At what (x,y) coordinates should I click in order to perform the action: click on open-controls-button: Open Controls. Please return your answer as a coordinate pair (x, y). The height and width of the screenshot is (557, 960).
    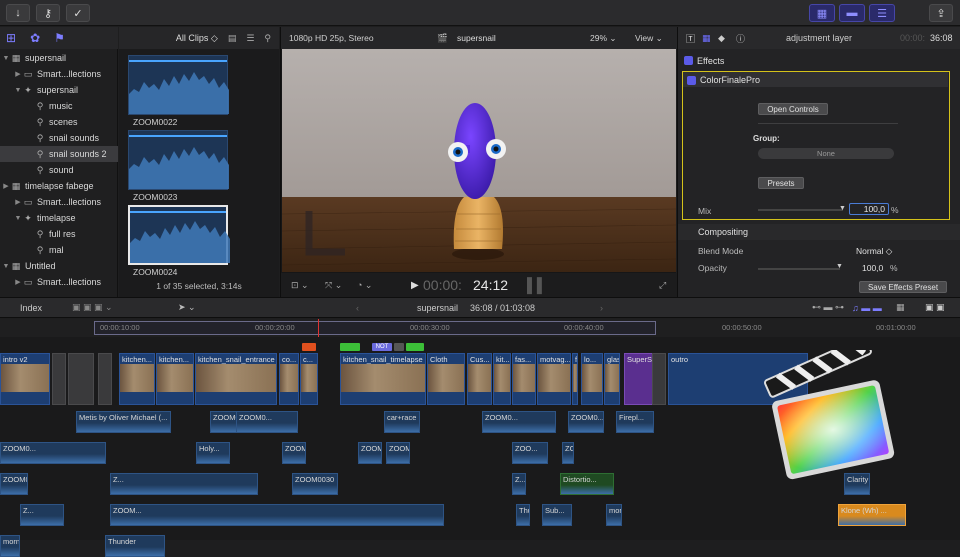
    Looking at the image, I should click on (793, 109).